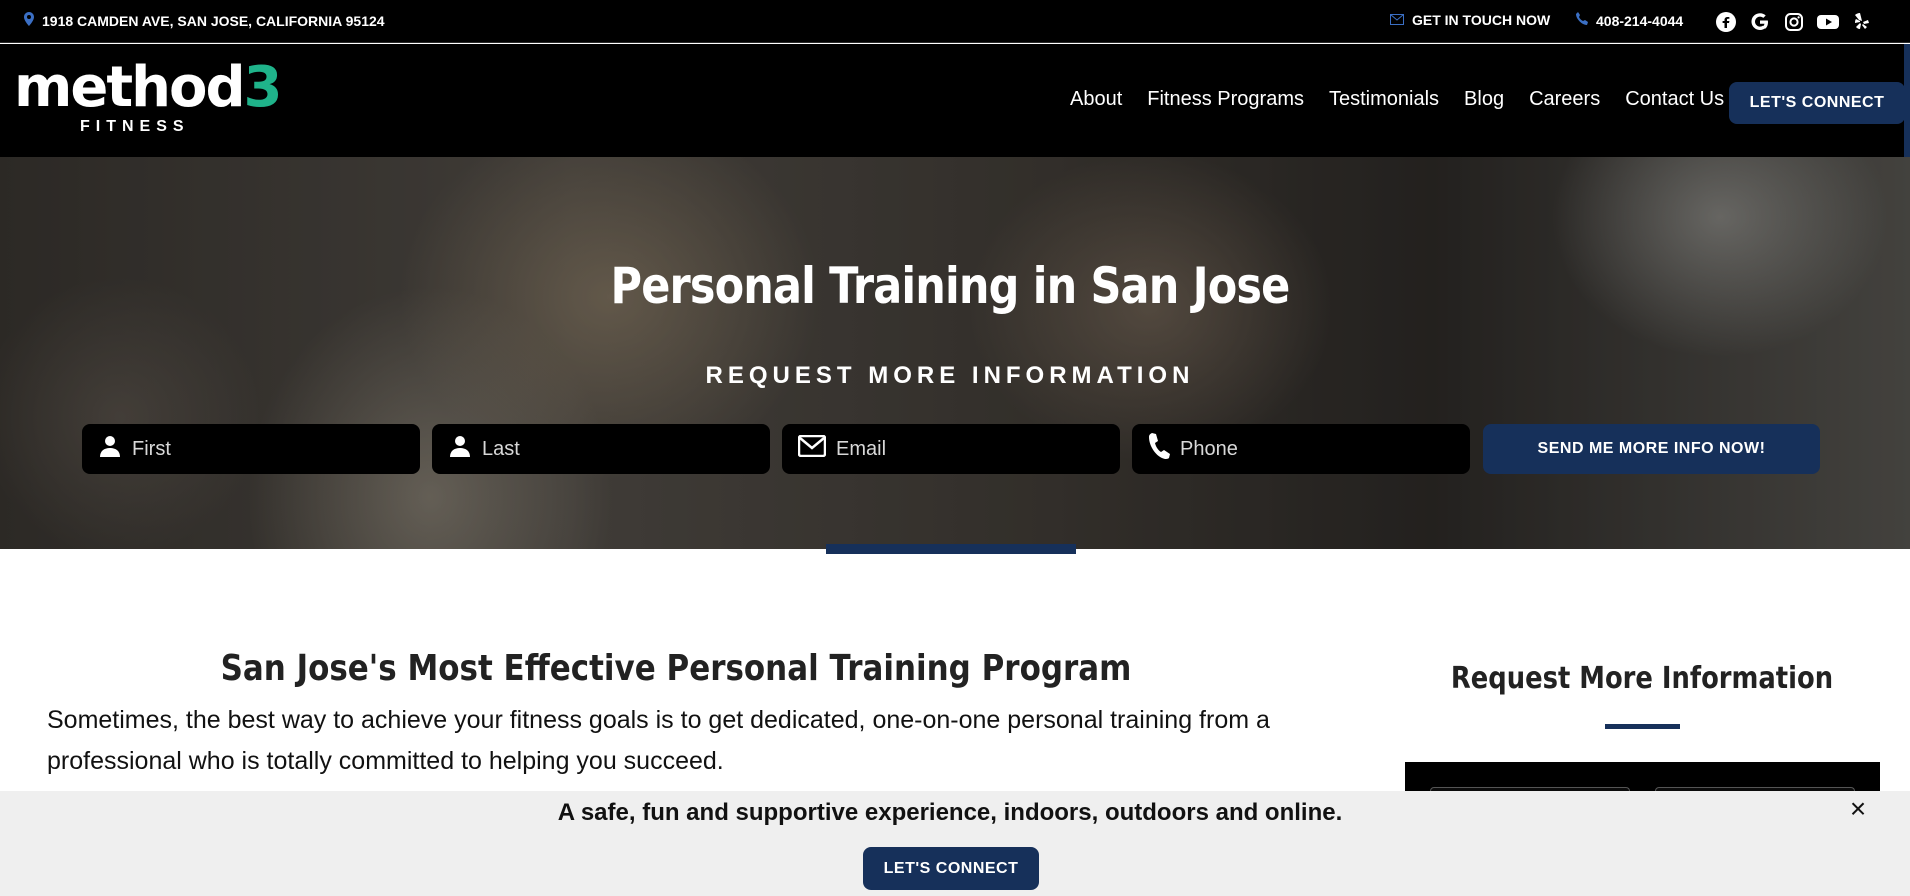 This screenshot has height=896, width=1910. Describe the element at coordinates (263, 87) in the screenshot. I see `logo-number: 3` at that location.